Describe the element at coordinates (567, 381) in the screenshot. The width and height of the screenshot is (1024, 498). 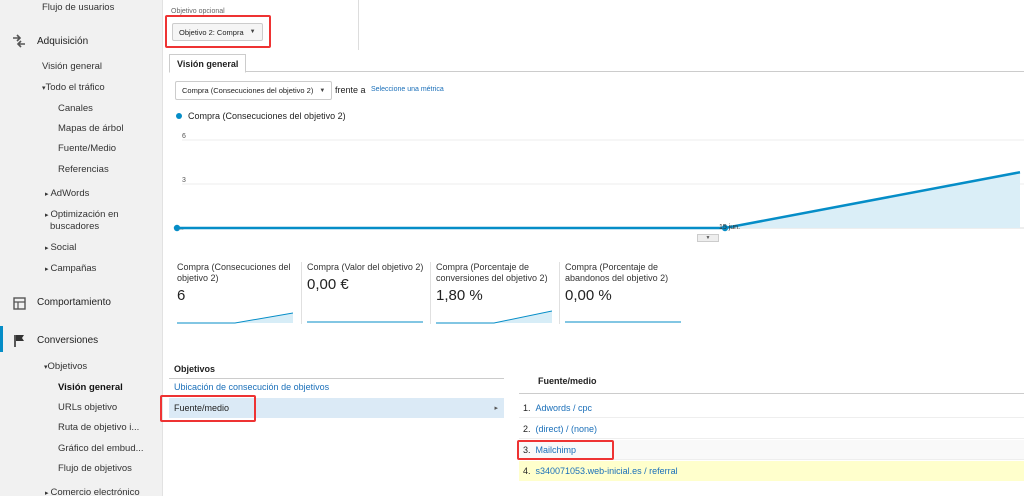
I see `source-table-heading: Fuente/medio` at that location.